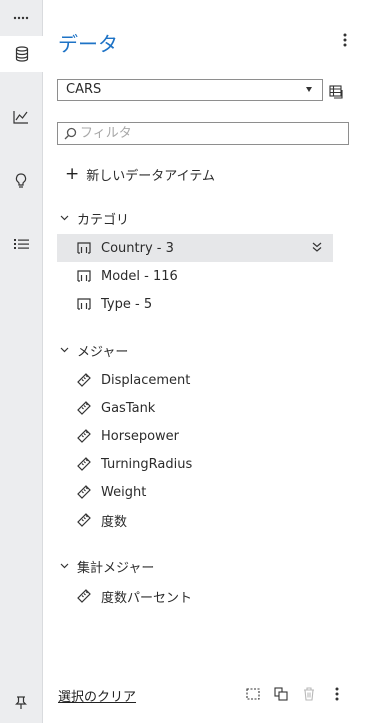 This screenshot has height=723, width=365. Describe the element at coordinates (116, 568) in the screenshot. I see `group-label: 集計メジャー` at that location.